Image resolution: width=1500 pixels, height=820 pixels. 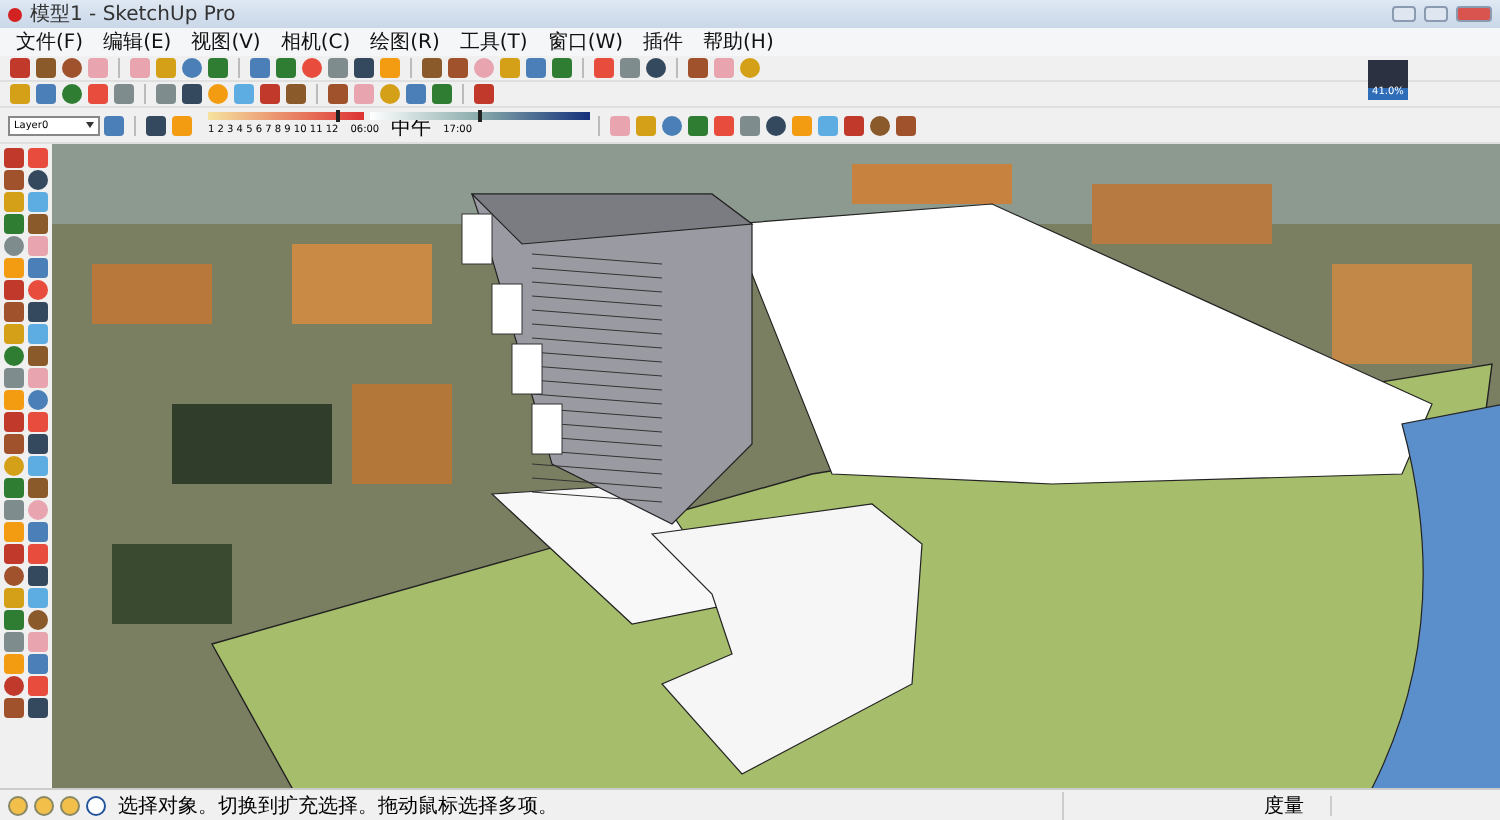 I want to click on minimize-button, so click(x=1404, y=14).